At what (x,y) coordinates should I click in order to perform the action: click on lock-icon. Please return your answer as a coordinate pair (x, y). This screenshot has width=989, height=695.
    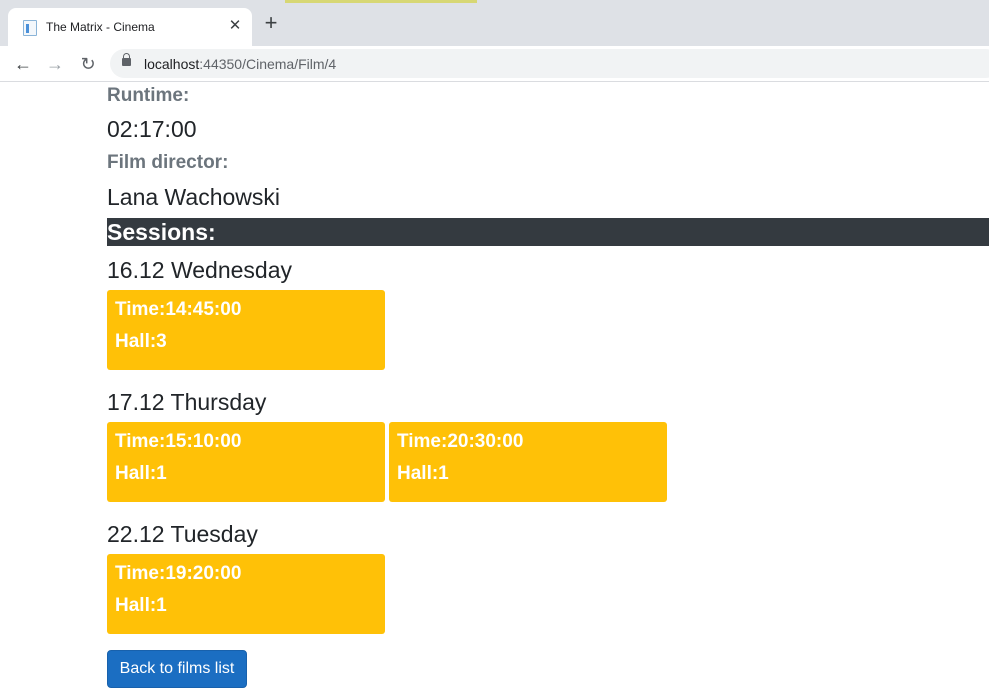
    Looking at the image, I should click on (126, 59).